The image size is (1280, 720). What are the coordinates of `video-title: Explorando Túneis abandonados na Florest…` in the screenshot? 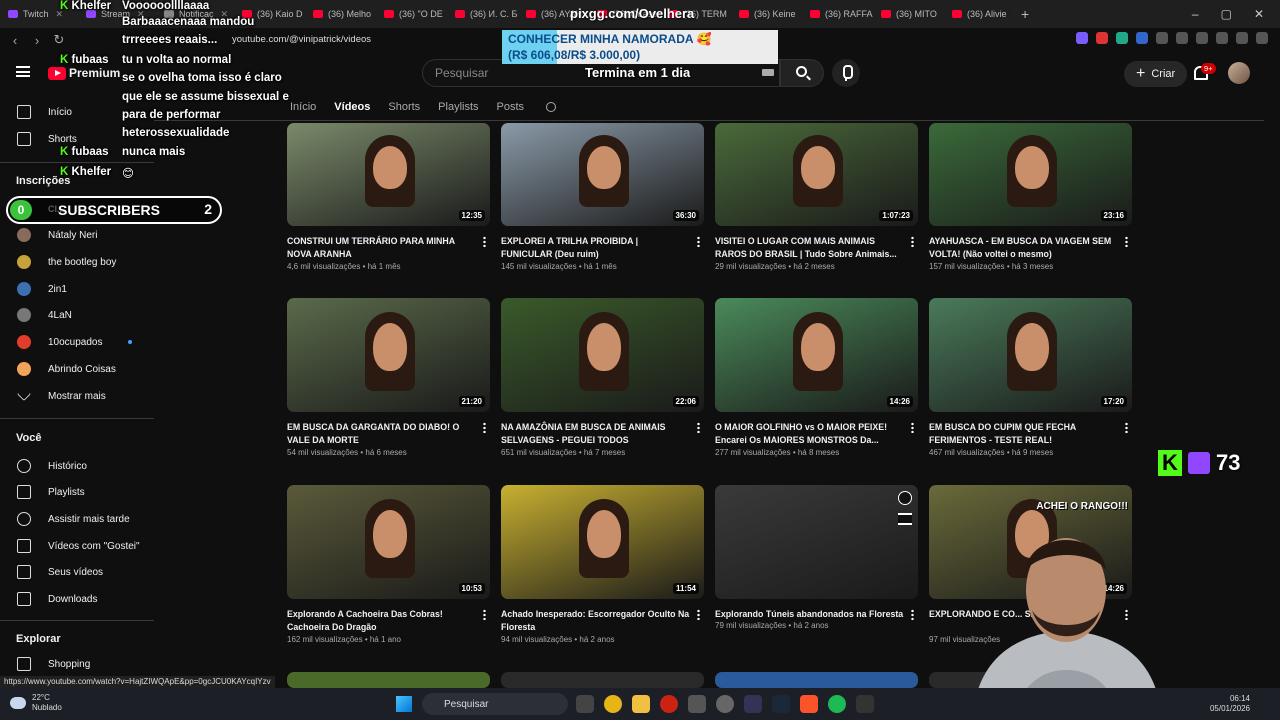 It's located at (810, 614).